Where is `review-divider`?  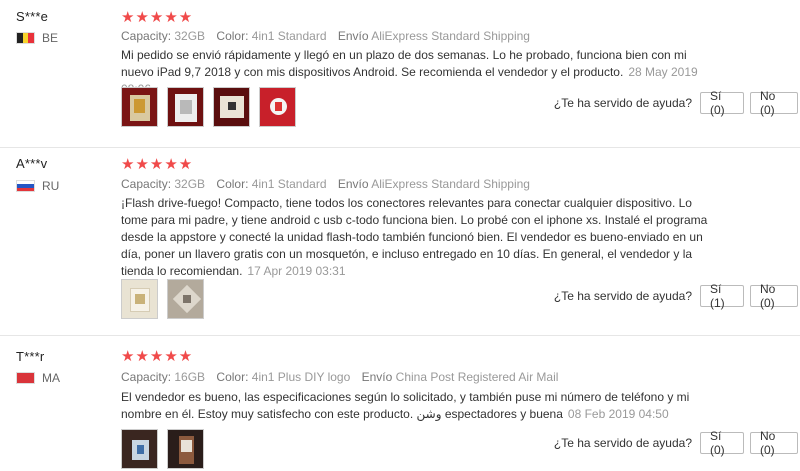 review-divider is located at coordinates (400, 335).